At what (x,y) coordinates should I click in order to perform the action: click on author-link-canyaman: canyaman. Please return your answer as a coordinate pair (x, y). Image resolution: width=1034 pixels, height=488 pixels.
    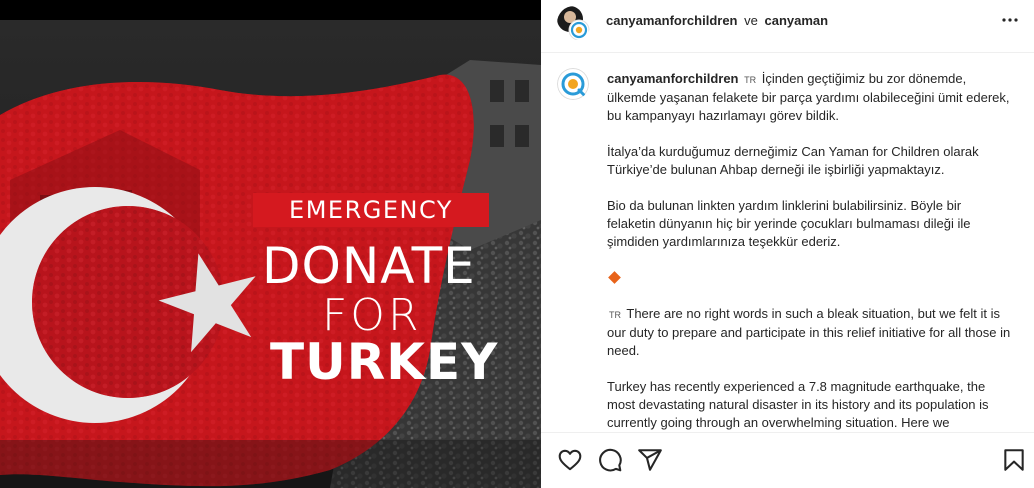
    Looking at the image, I should click on (796, 20).